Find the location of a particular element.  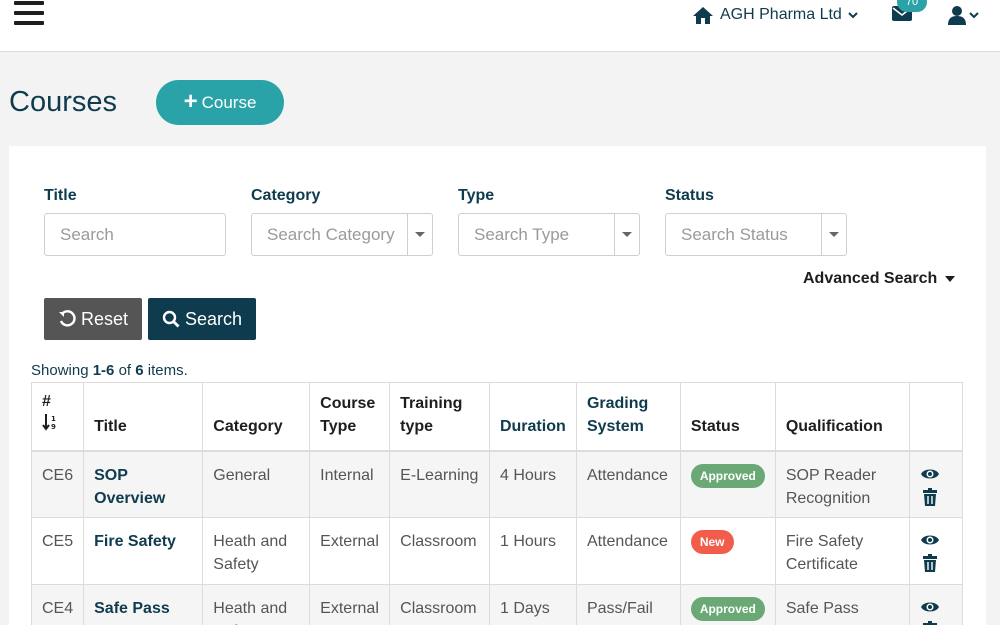

hamburger-menu-icon is located at coordinates (29, 14).